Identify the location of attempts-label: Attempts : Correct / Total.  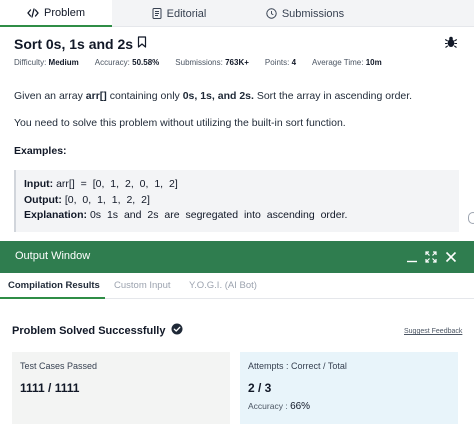
(297, 366).